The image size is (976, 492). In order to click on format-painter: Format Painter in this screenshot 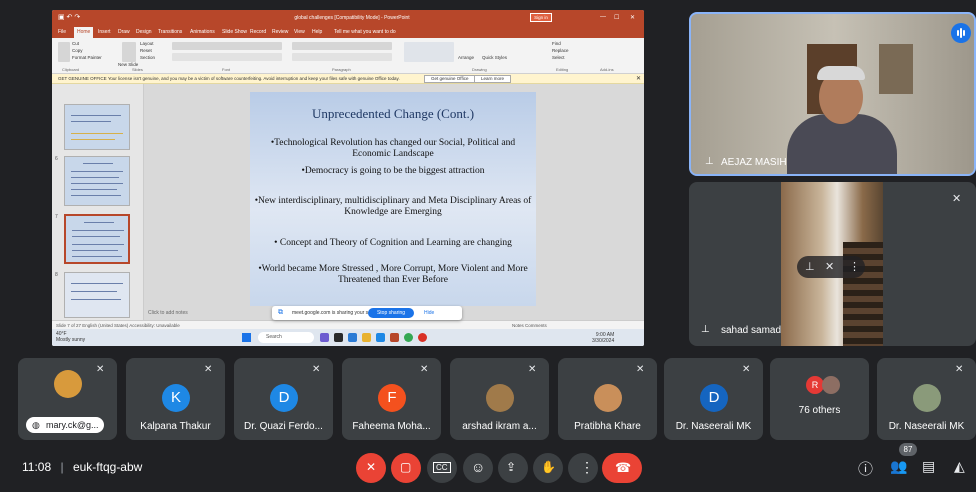, I will do `click(87, 57)`.